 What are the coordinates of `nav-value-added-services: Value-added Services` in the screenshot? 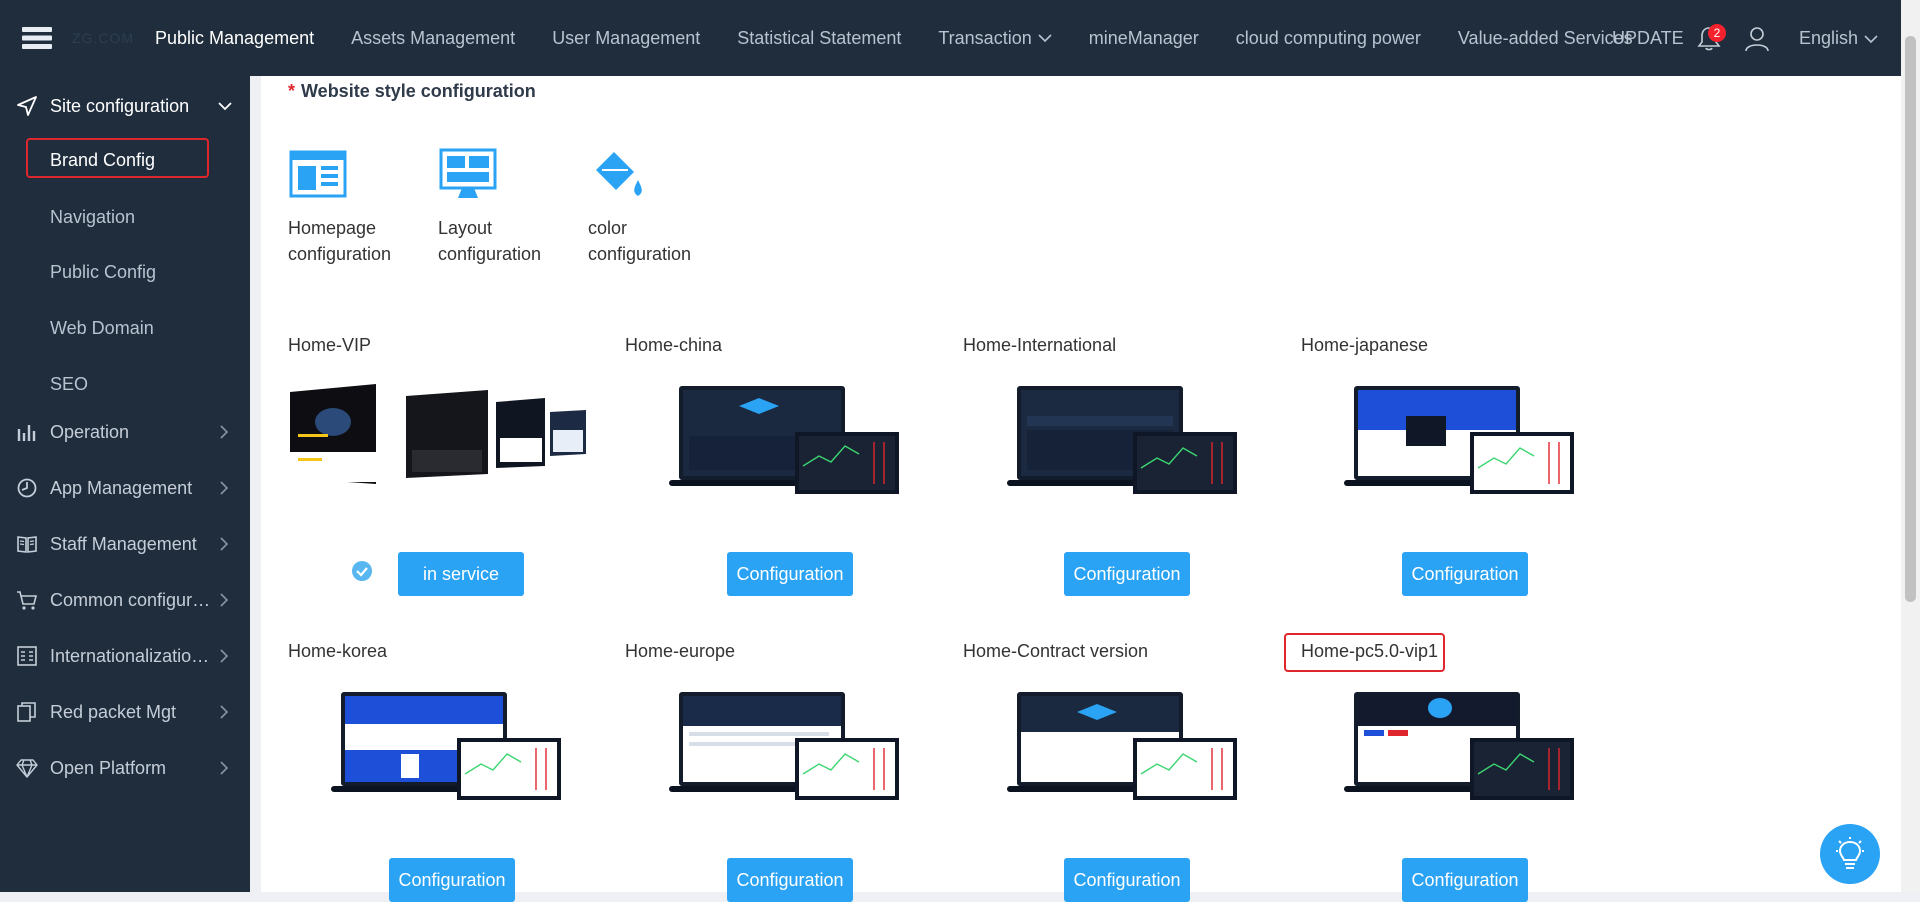 It's located at (1545, 38).